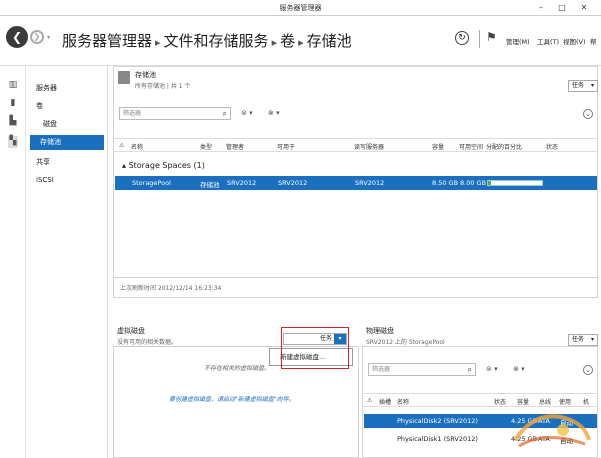 This screenshot has height=458, width=601. I want to click on panel-subtitle: 所有存储池 | 共 1 个, so click(163, 86).